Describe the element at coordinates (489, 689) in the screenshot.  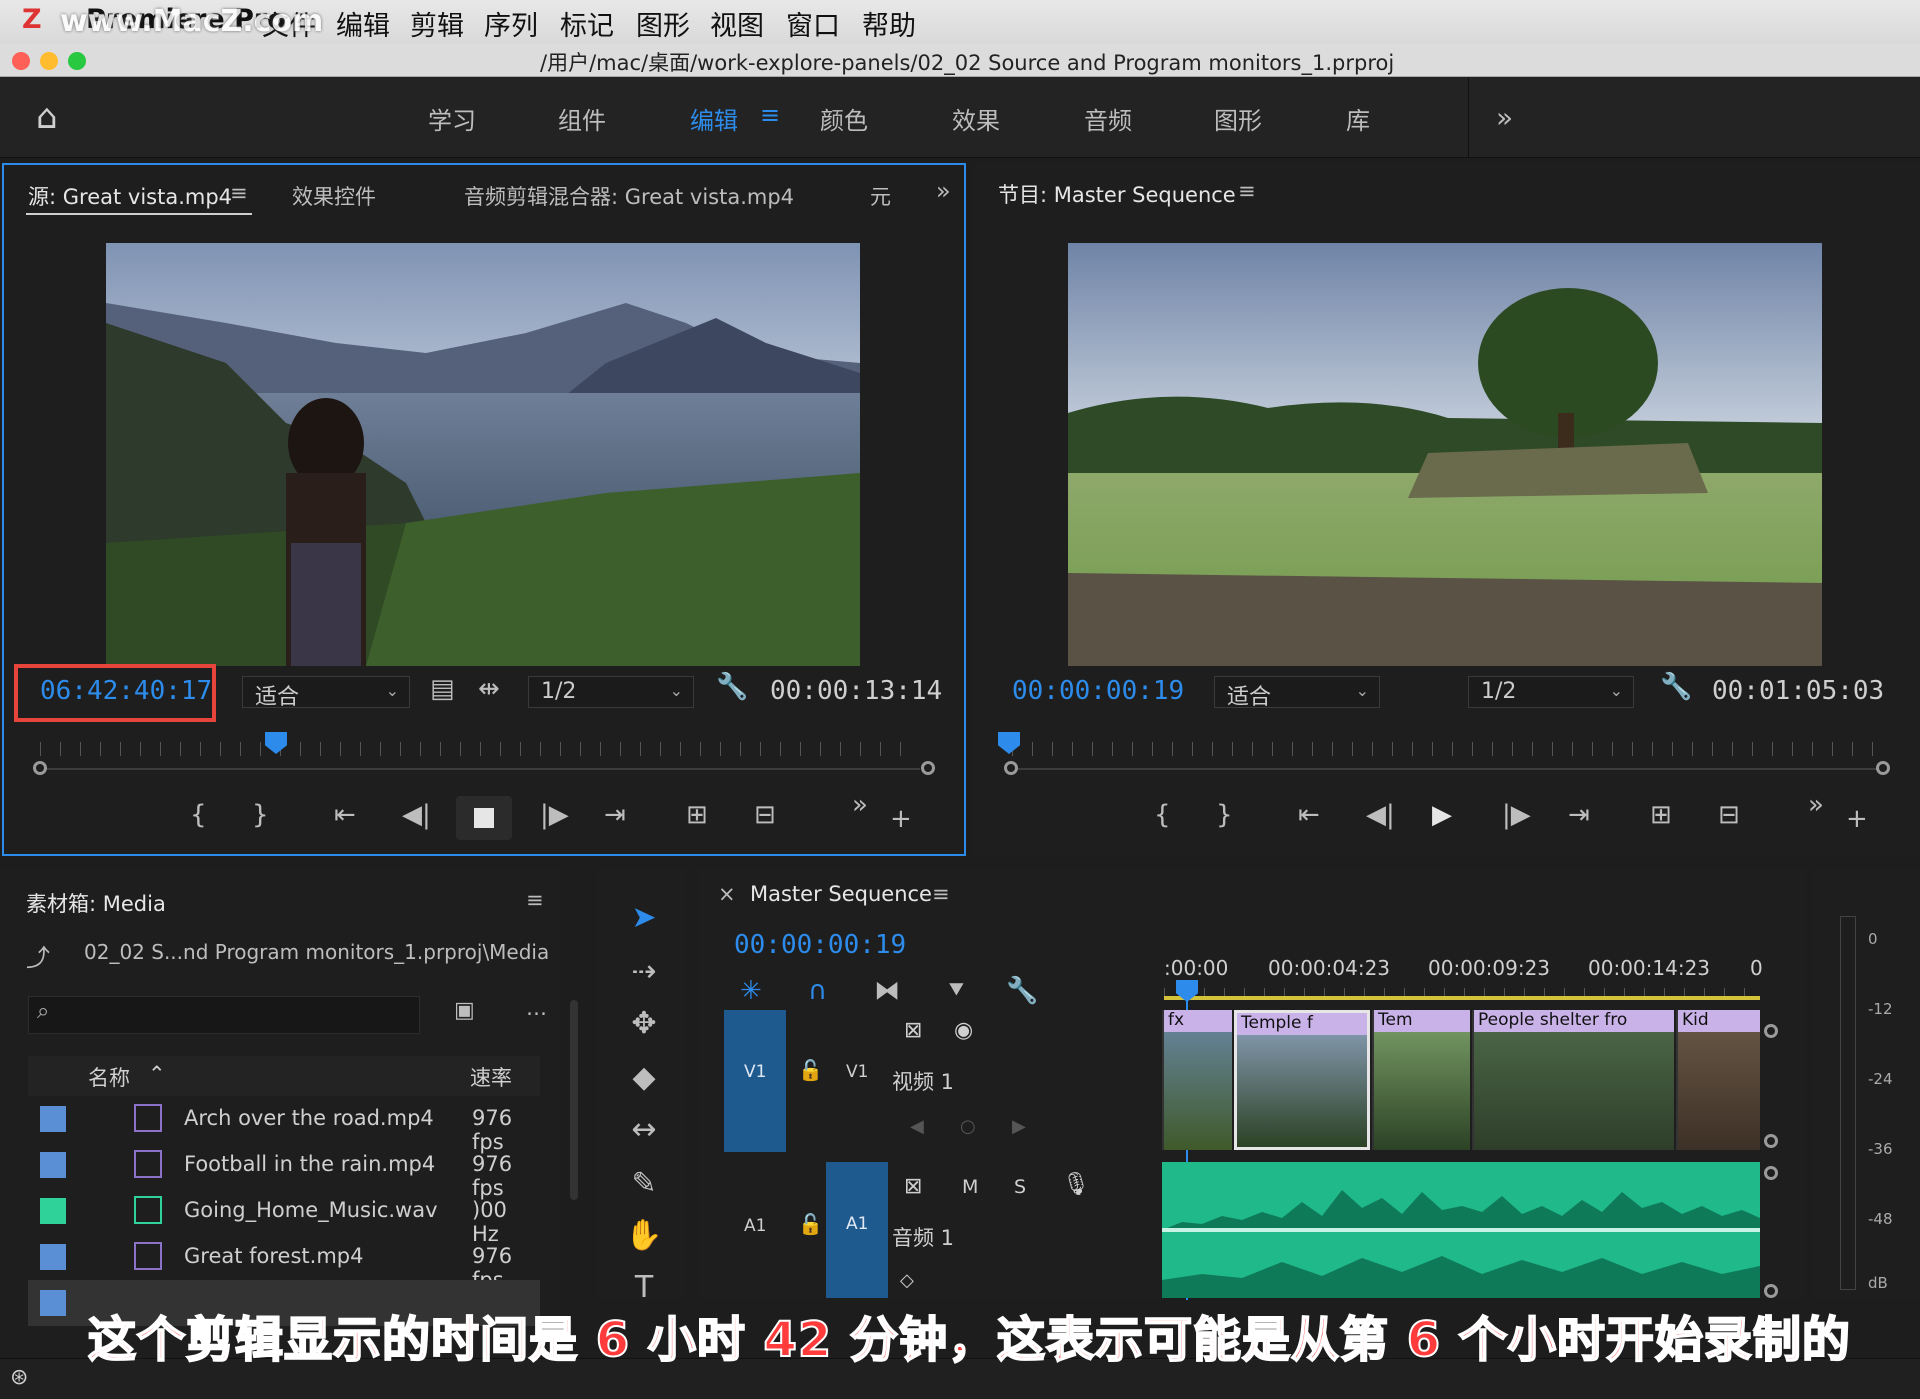
I see `drag-video-icon: ⇹` at that location.